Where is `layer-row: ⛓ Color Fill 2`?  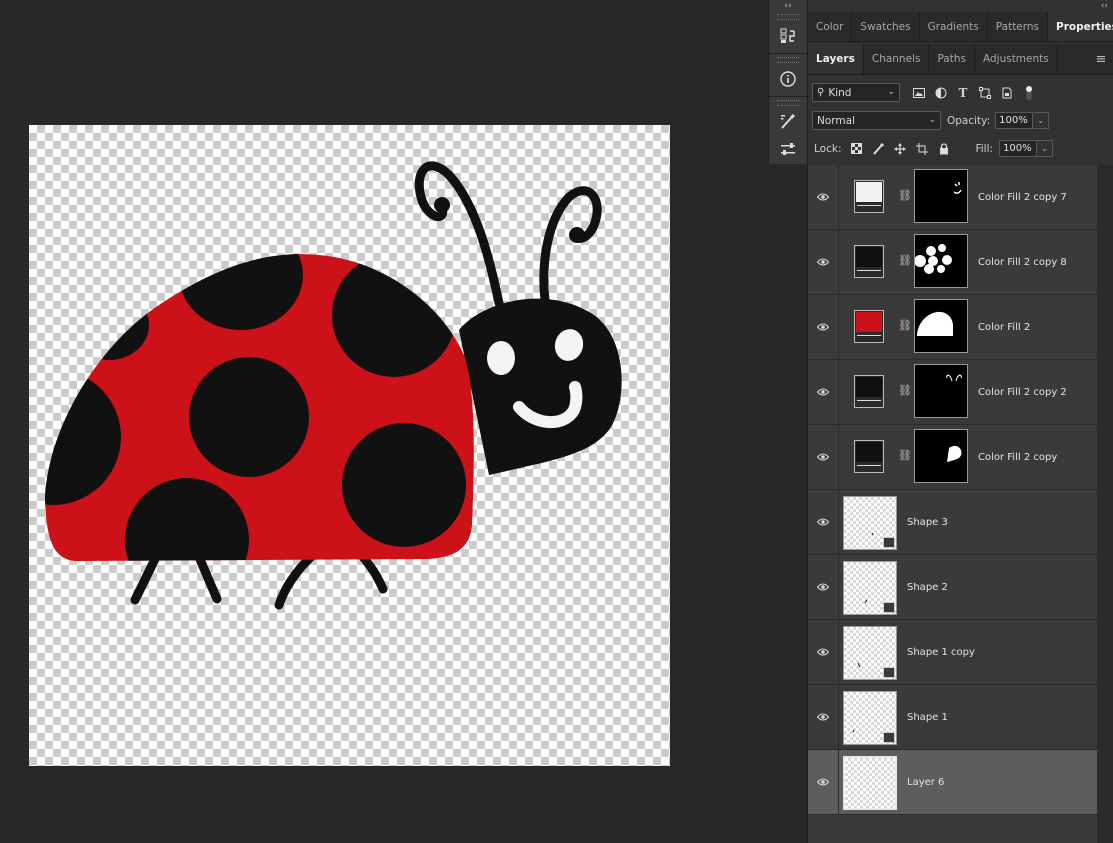 layer-row: ⛓ Color Fill 2 is located at coordinates (952, 327).